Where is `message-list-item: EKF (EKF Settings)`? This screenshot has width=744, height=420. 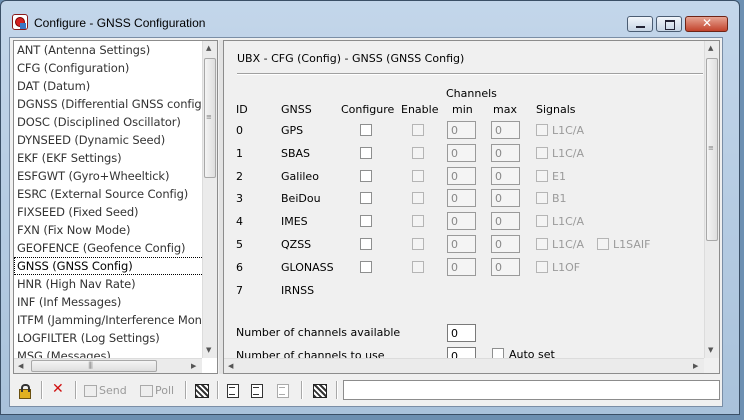
message-list-item: EKF (EKF Settings) is located at coordinates (109, 158).